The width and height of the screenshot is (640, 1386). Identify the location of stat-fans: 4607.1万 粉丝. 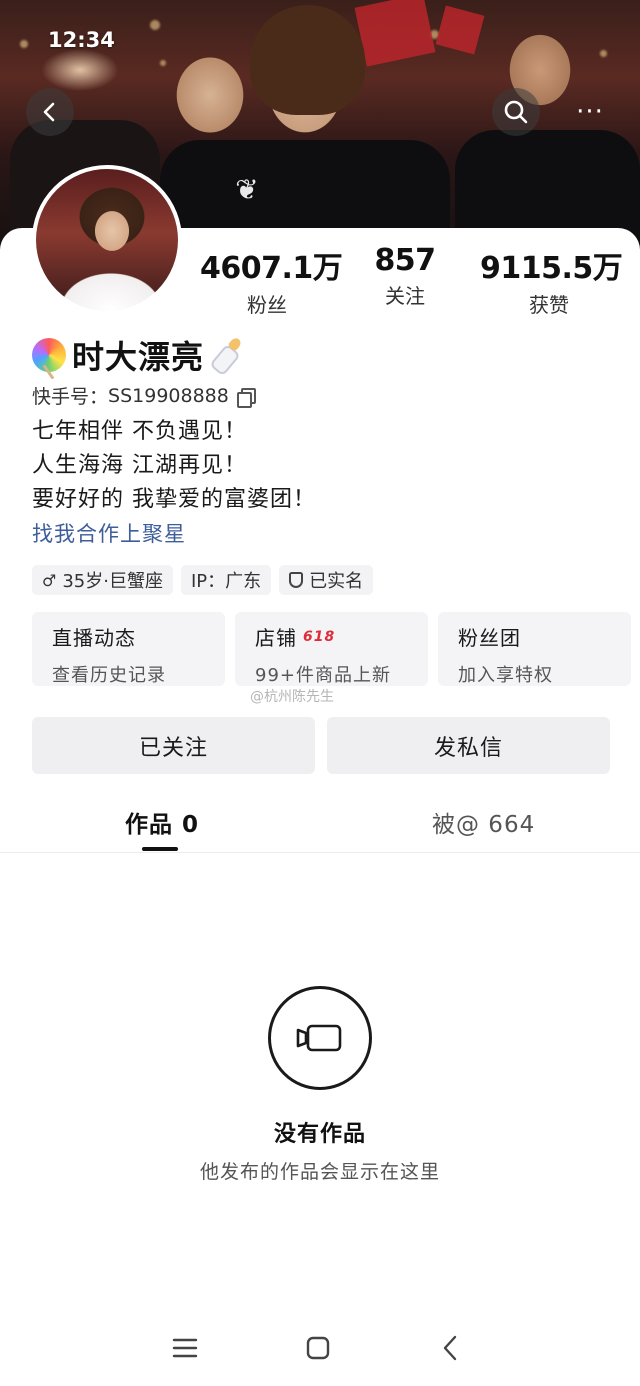
(271, 280).